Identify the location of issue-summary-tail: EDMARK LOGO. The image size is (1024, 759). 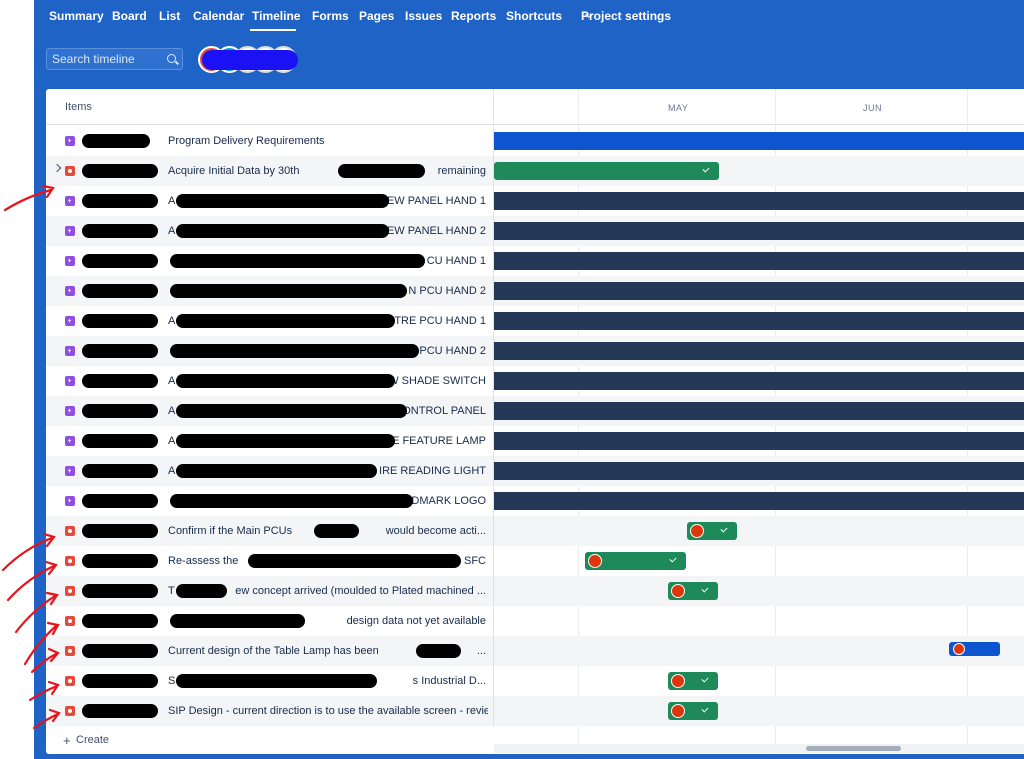
(445, 501).